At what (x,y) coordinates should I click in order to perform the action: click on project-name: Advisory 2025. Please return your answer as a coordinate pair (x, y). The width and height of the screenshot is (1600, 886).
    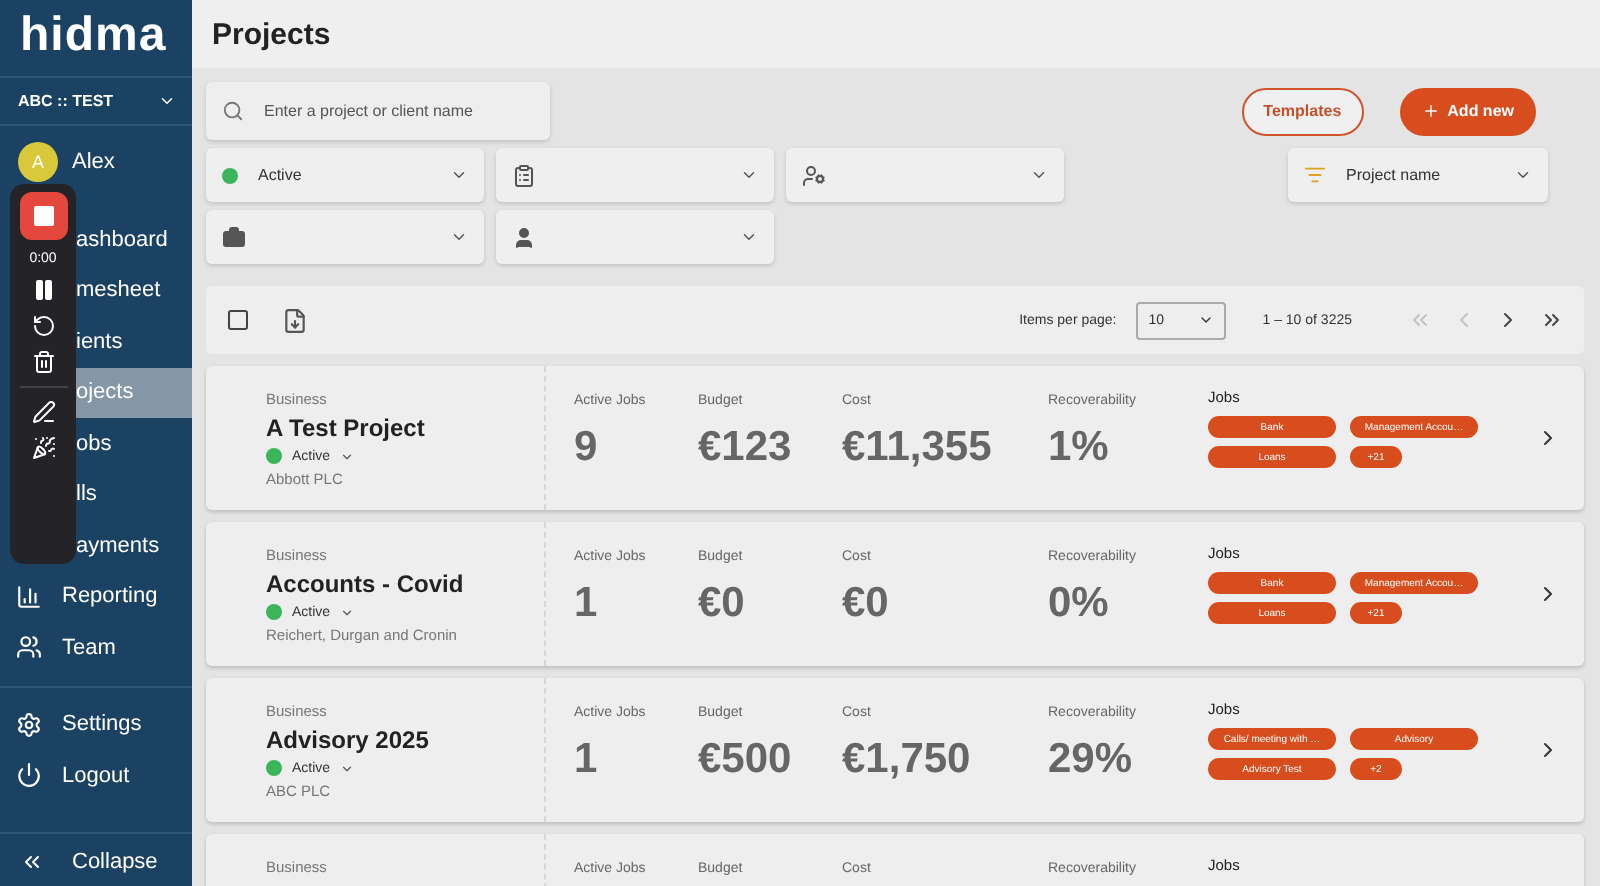
    Looking at the image, I should click on (348, 740).